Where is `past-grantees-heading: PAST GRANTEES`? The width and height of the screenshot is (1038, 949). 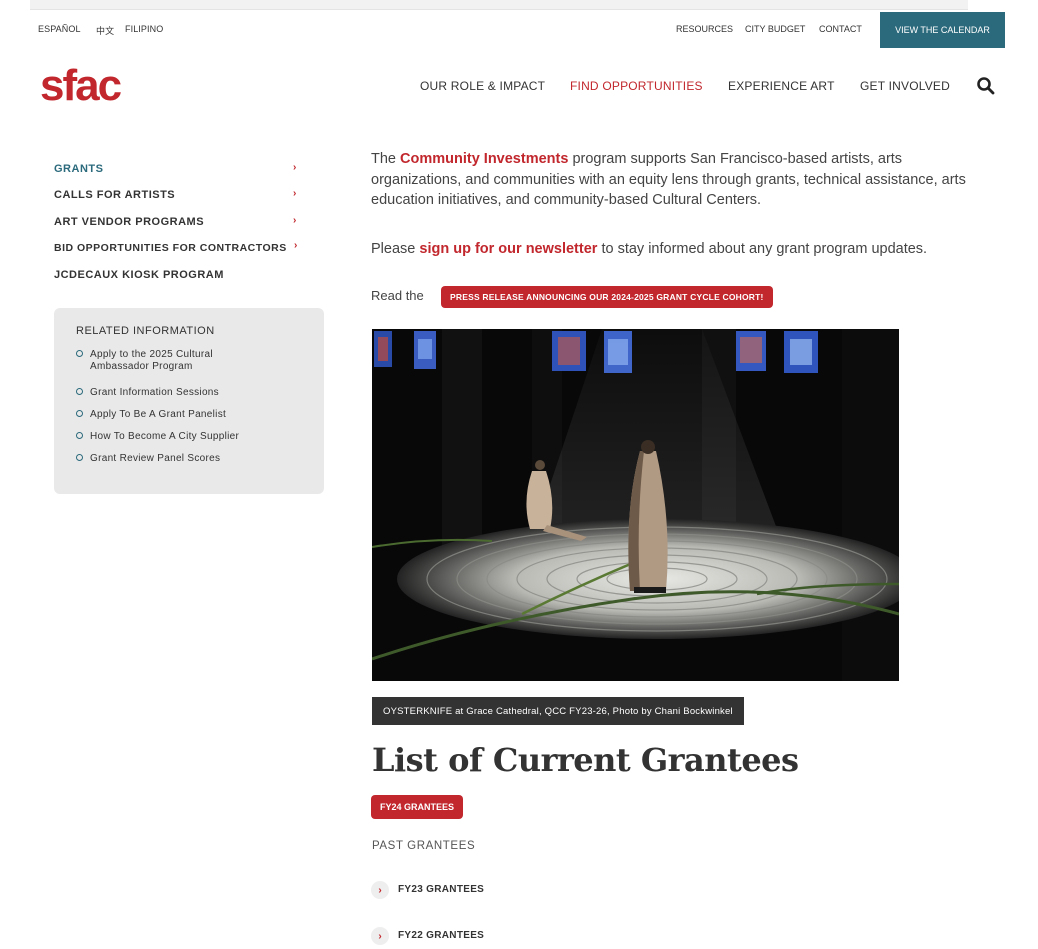 past-grantees-heading: PAST GRANTEES is located at coordinates (424, 846).